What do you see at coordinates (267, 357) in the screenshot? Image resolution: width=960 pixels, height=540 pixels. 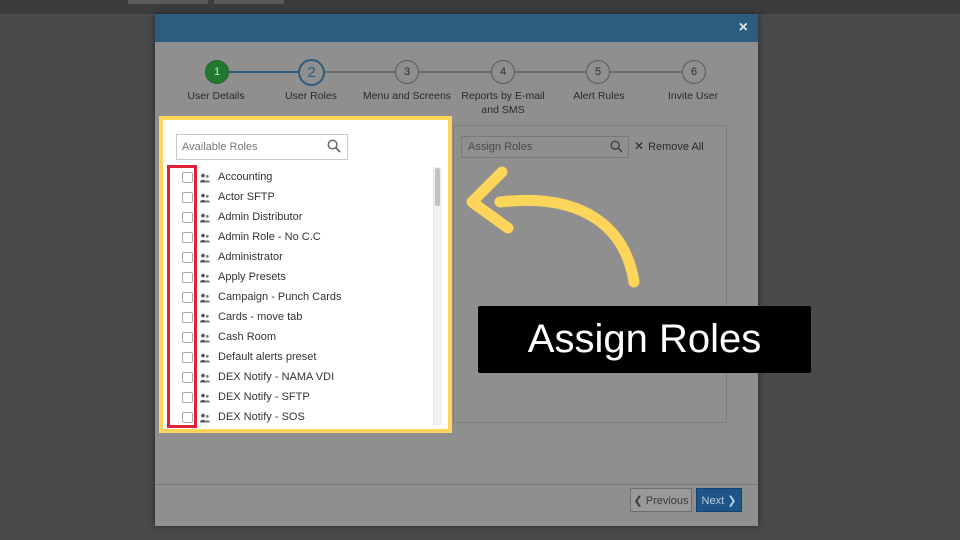 I see `role-label: Default alerts preset` at bounding box center [267, 357].